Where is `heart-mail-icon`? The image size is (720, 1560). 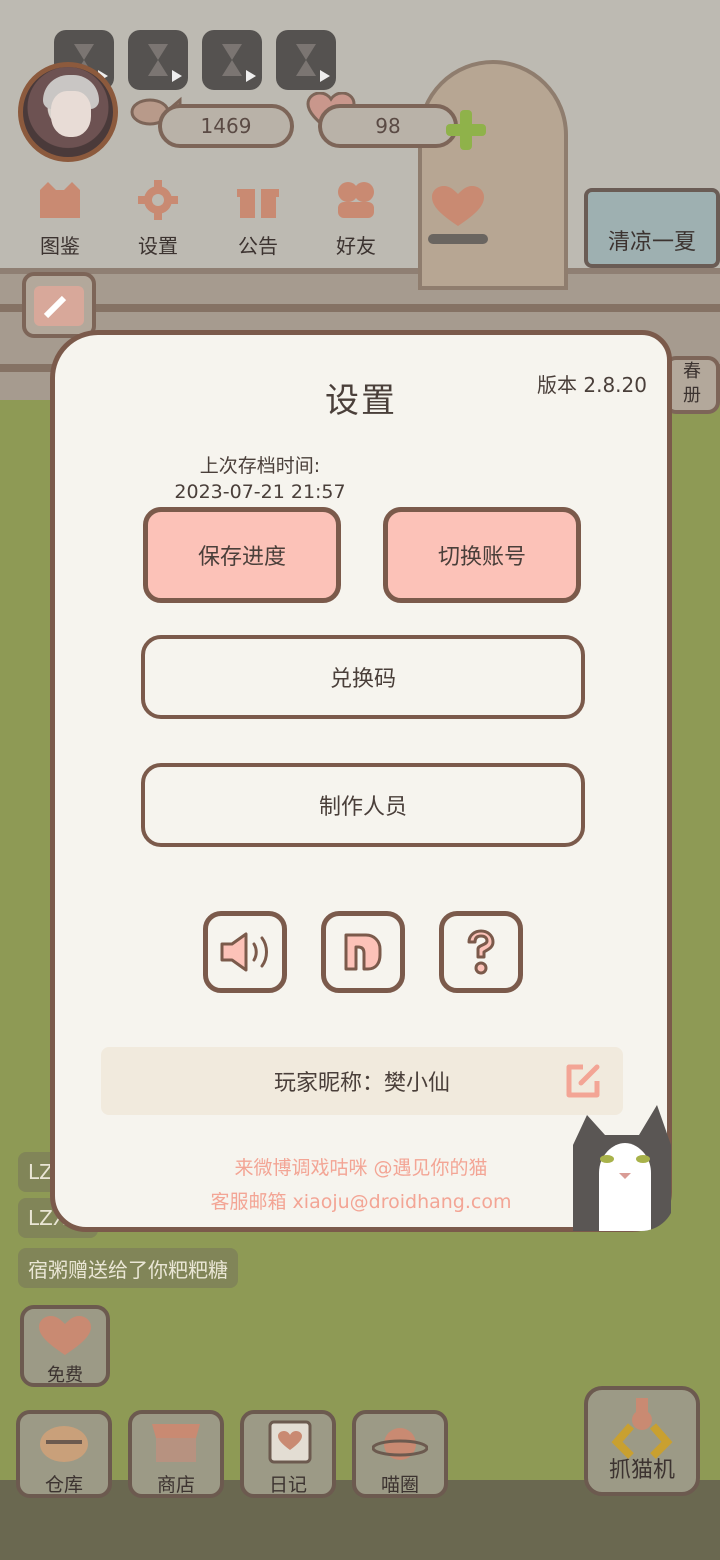
heart-mail-icon is located at coordinates (458, 214).